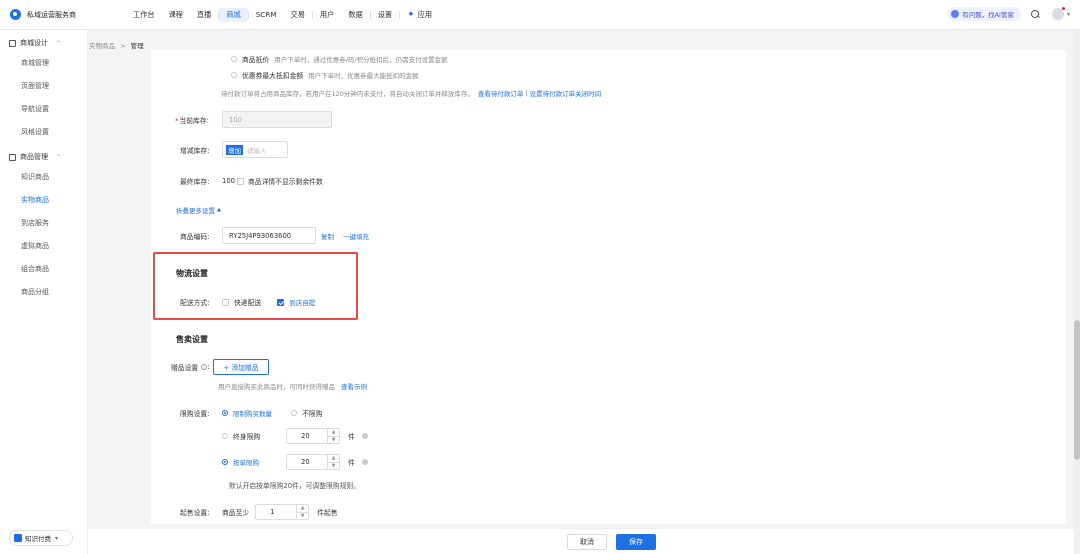 The width and height of the screenshot is (1080, 554). What do you see at coordinates (259, 436) in the screenshot?
I see `lifetime-limit-label: 终身限购` at bounding box center [259, 436].